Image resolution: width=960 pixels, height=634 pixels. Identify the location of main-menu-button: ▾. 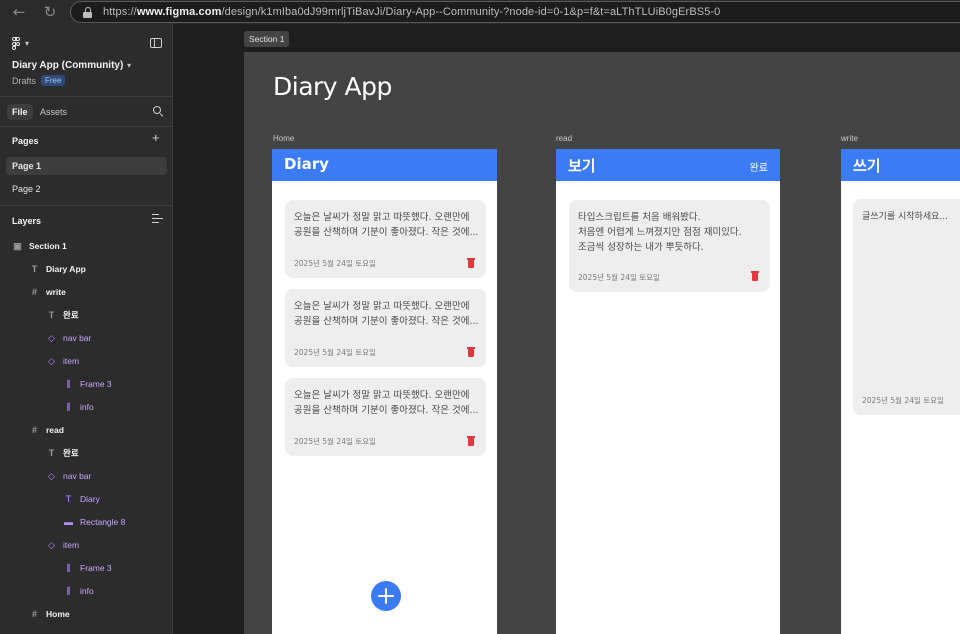
(22, 44).